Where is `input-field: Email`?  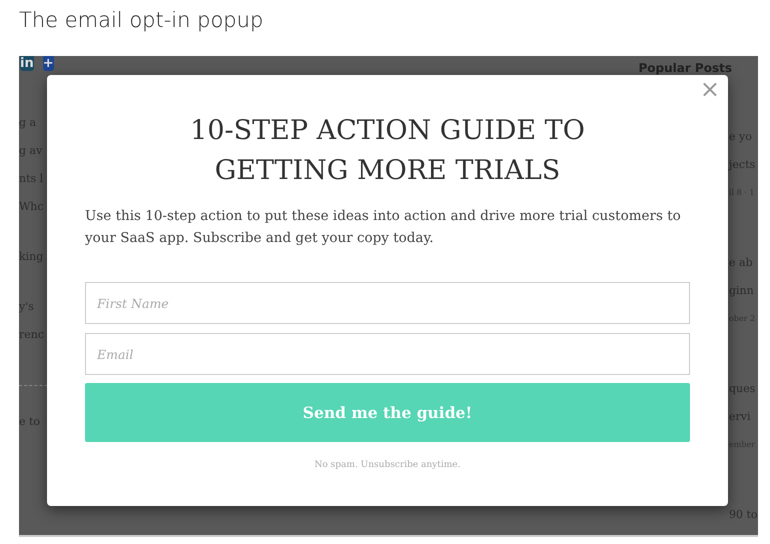
input-field: Email is located at coordinates (387, 354).